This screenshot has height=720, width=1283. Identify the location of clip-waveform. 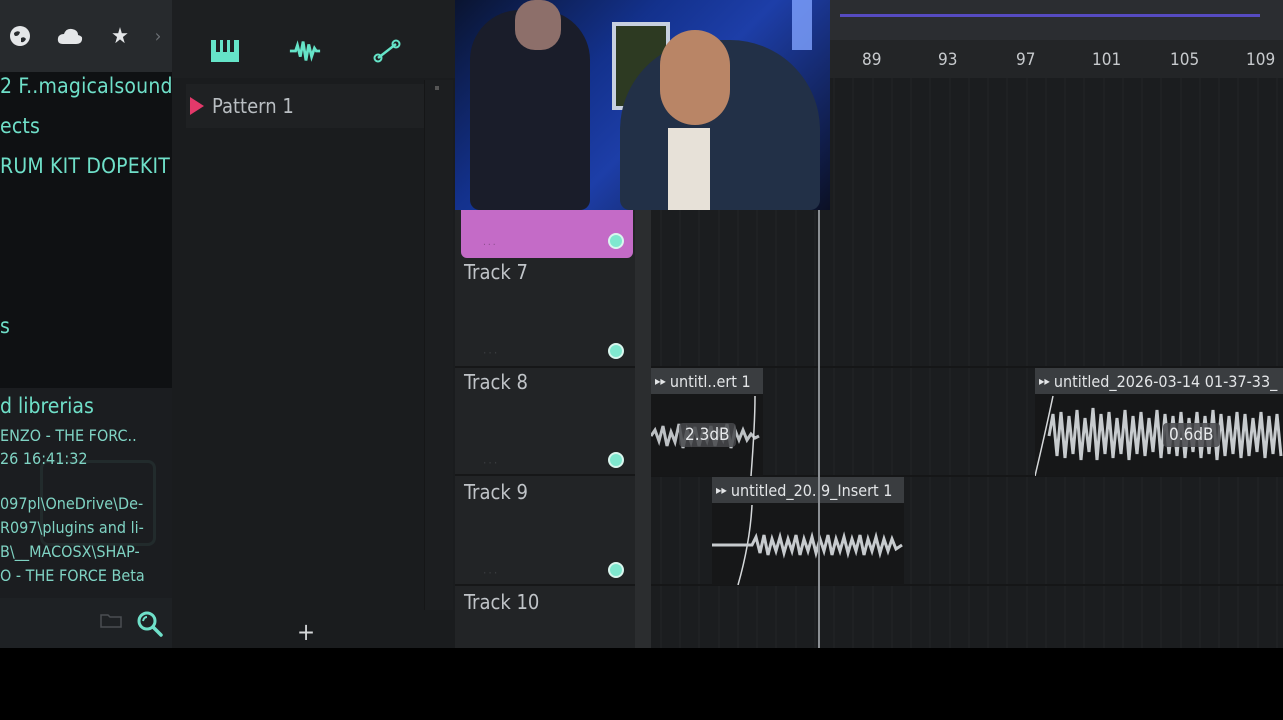
(808, 544).